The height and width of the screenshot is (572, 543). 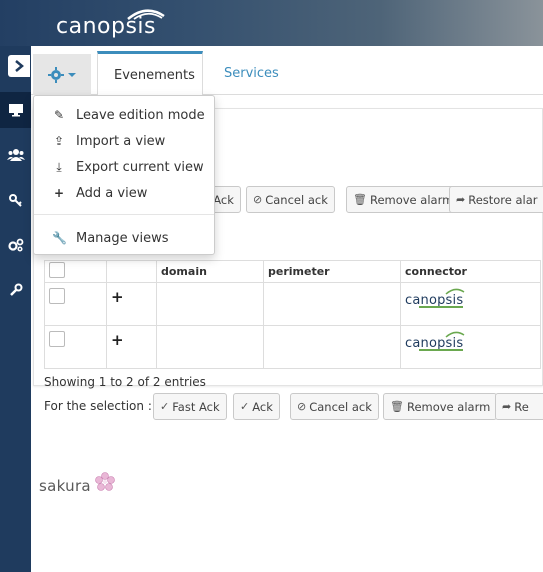 I want to click on pagination-info: Showing 1 to 2 of 2 entries, so click(x=125, y=382).